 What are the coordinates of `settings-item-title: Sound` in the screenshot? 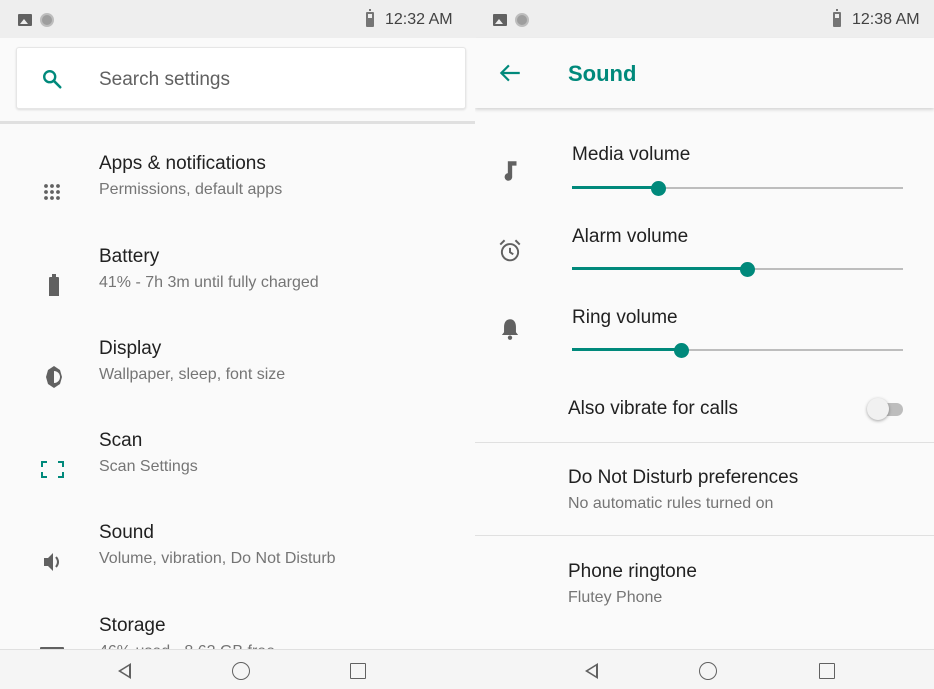 It's located at (126, 532).